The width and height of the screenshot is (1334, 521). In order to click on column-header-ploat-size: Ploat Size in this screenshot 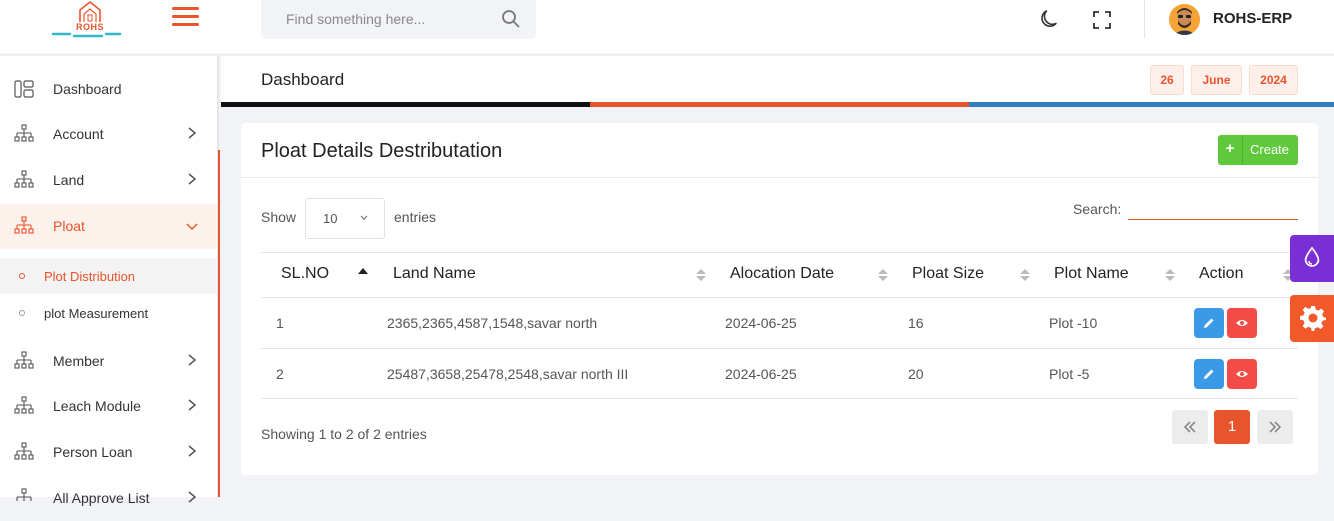, I will do `click(948, 274)`.